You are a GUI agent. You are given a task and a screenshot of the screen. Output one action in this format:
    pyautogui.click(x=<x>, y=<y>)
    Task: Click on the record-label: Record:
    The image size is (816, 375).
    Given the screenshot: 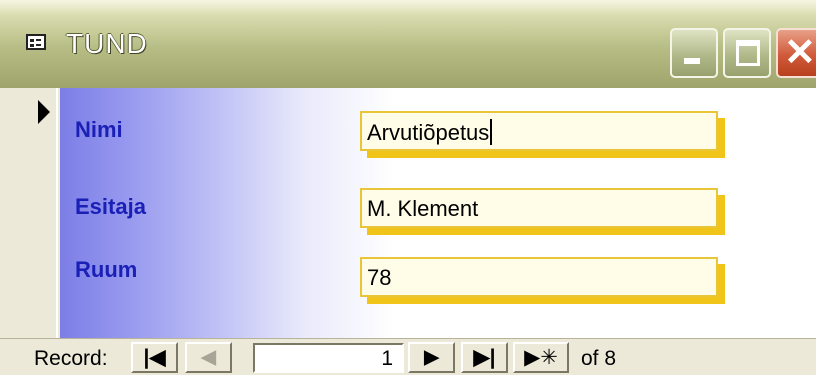 What is the action you would take?
    pyautogui.click(x=71, y=358)
    